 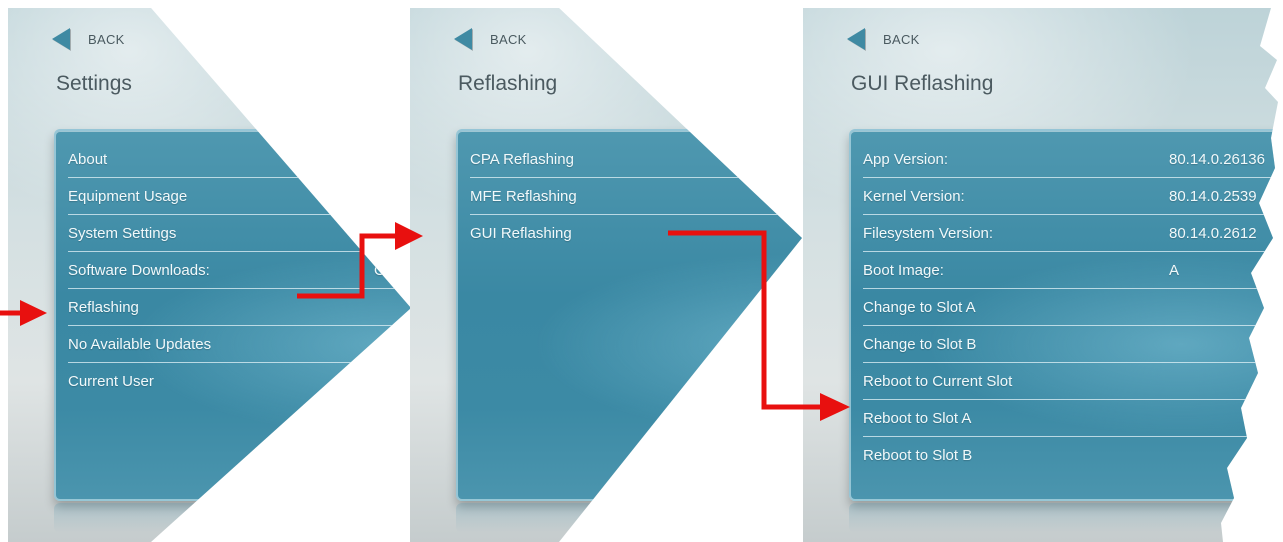 I want to click on software-downloads-value: On, so click(x=384, y=270).